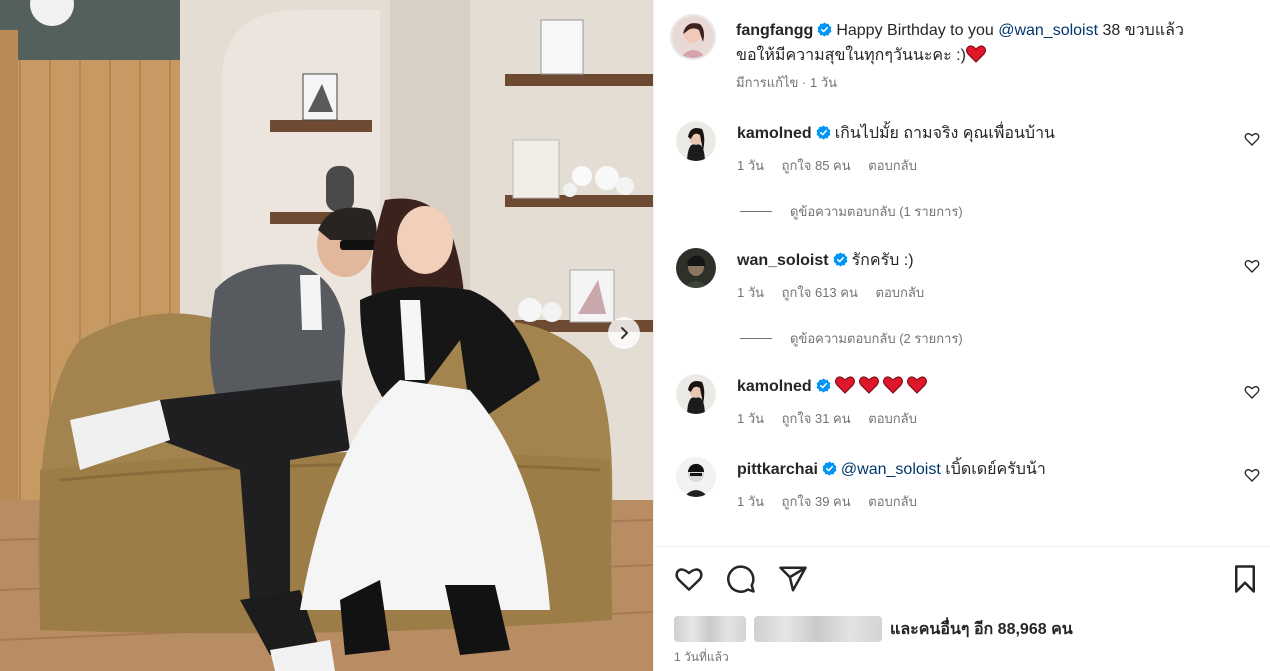 This screenshot has height=671, width=1270. Describe the element at coordinates (783, 260) in the screenshot. I see `commenter-username: wan_soloist` at that location.